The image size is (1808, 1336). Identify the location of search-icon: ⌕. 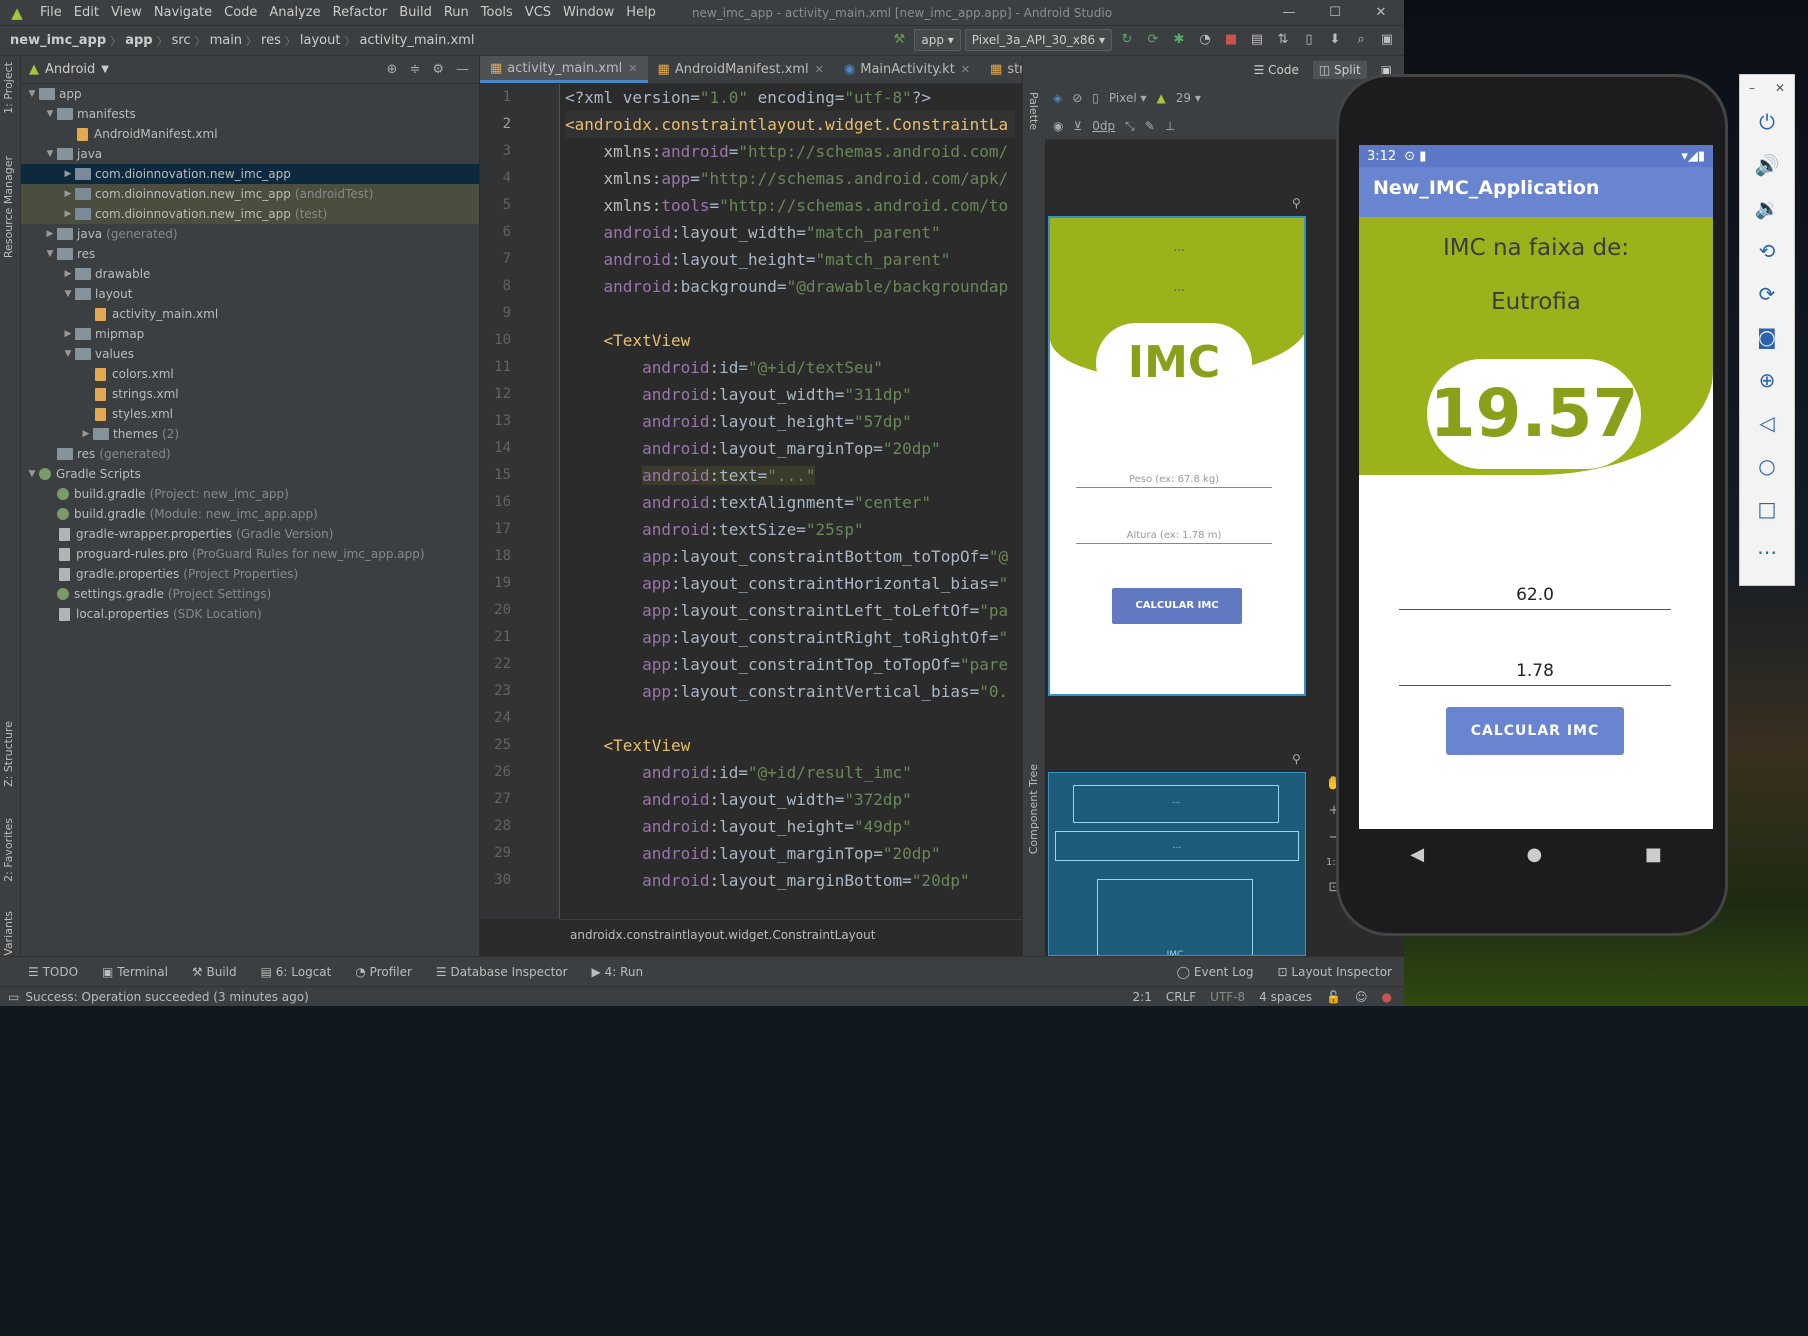
(1361, 40).